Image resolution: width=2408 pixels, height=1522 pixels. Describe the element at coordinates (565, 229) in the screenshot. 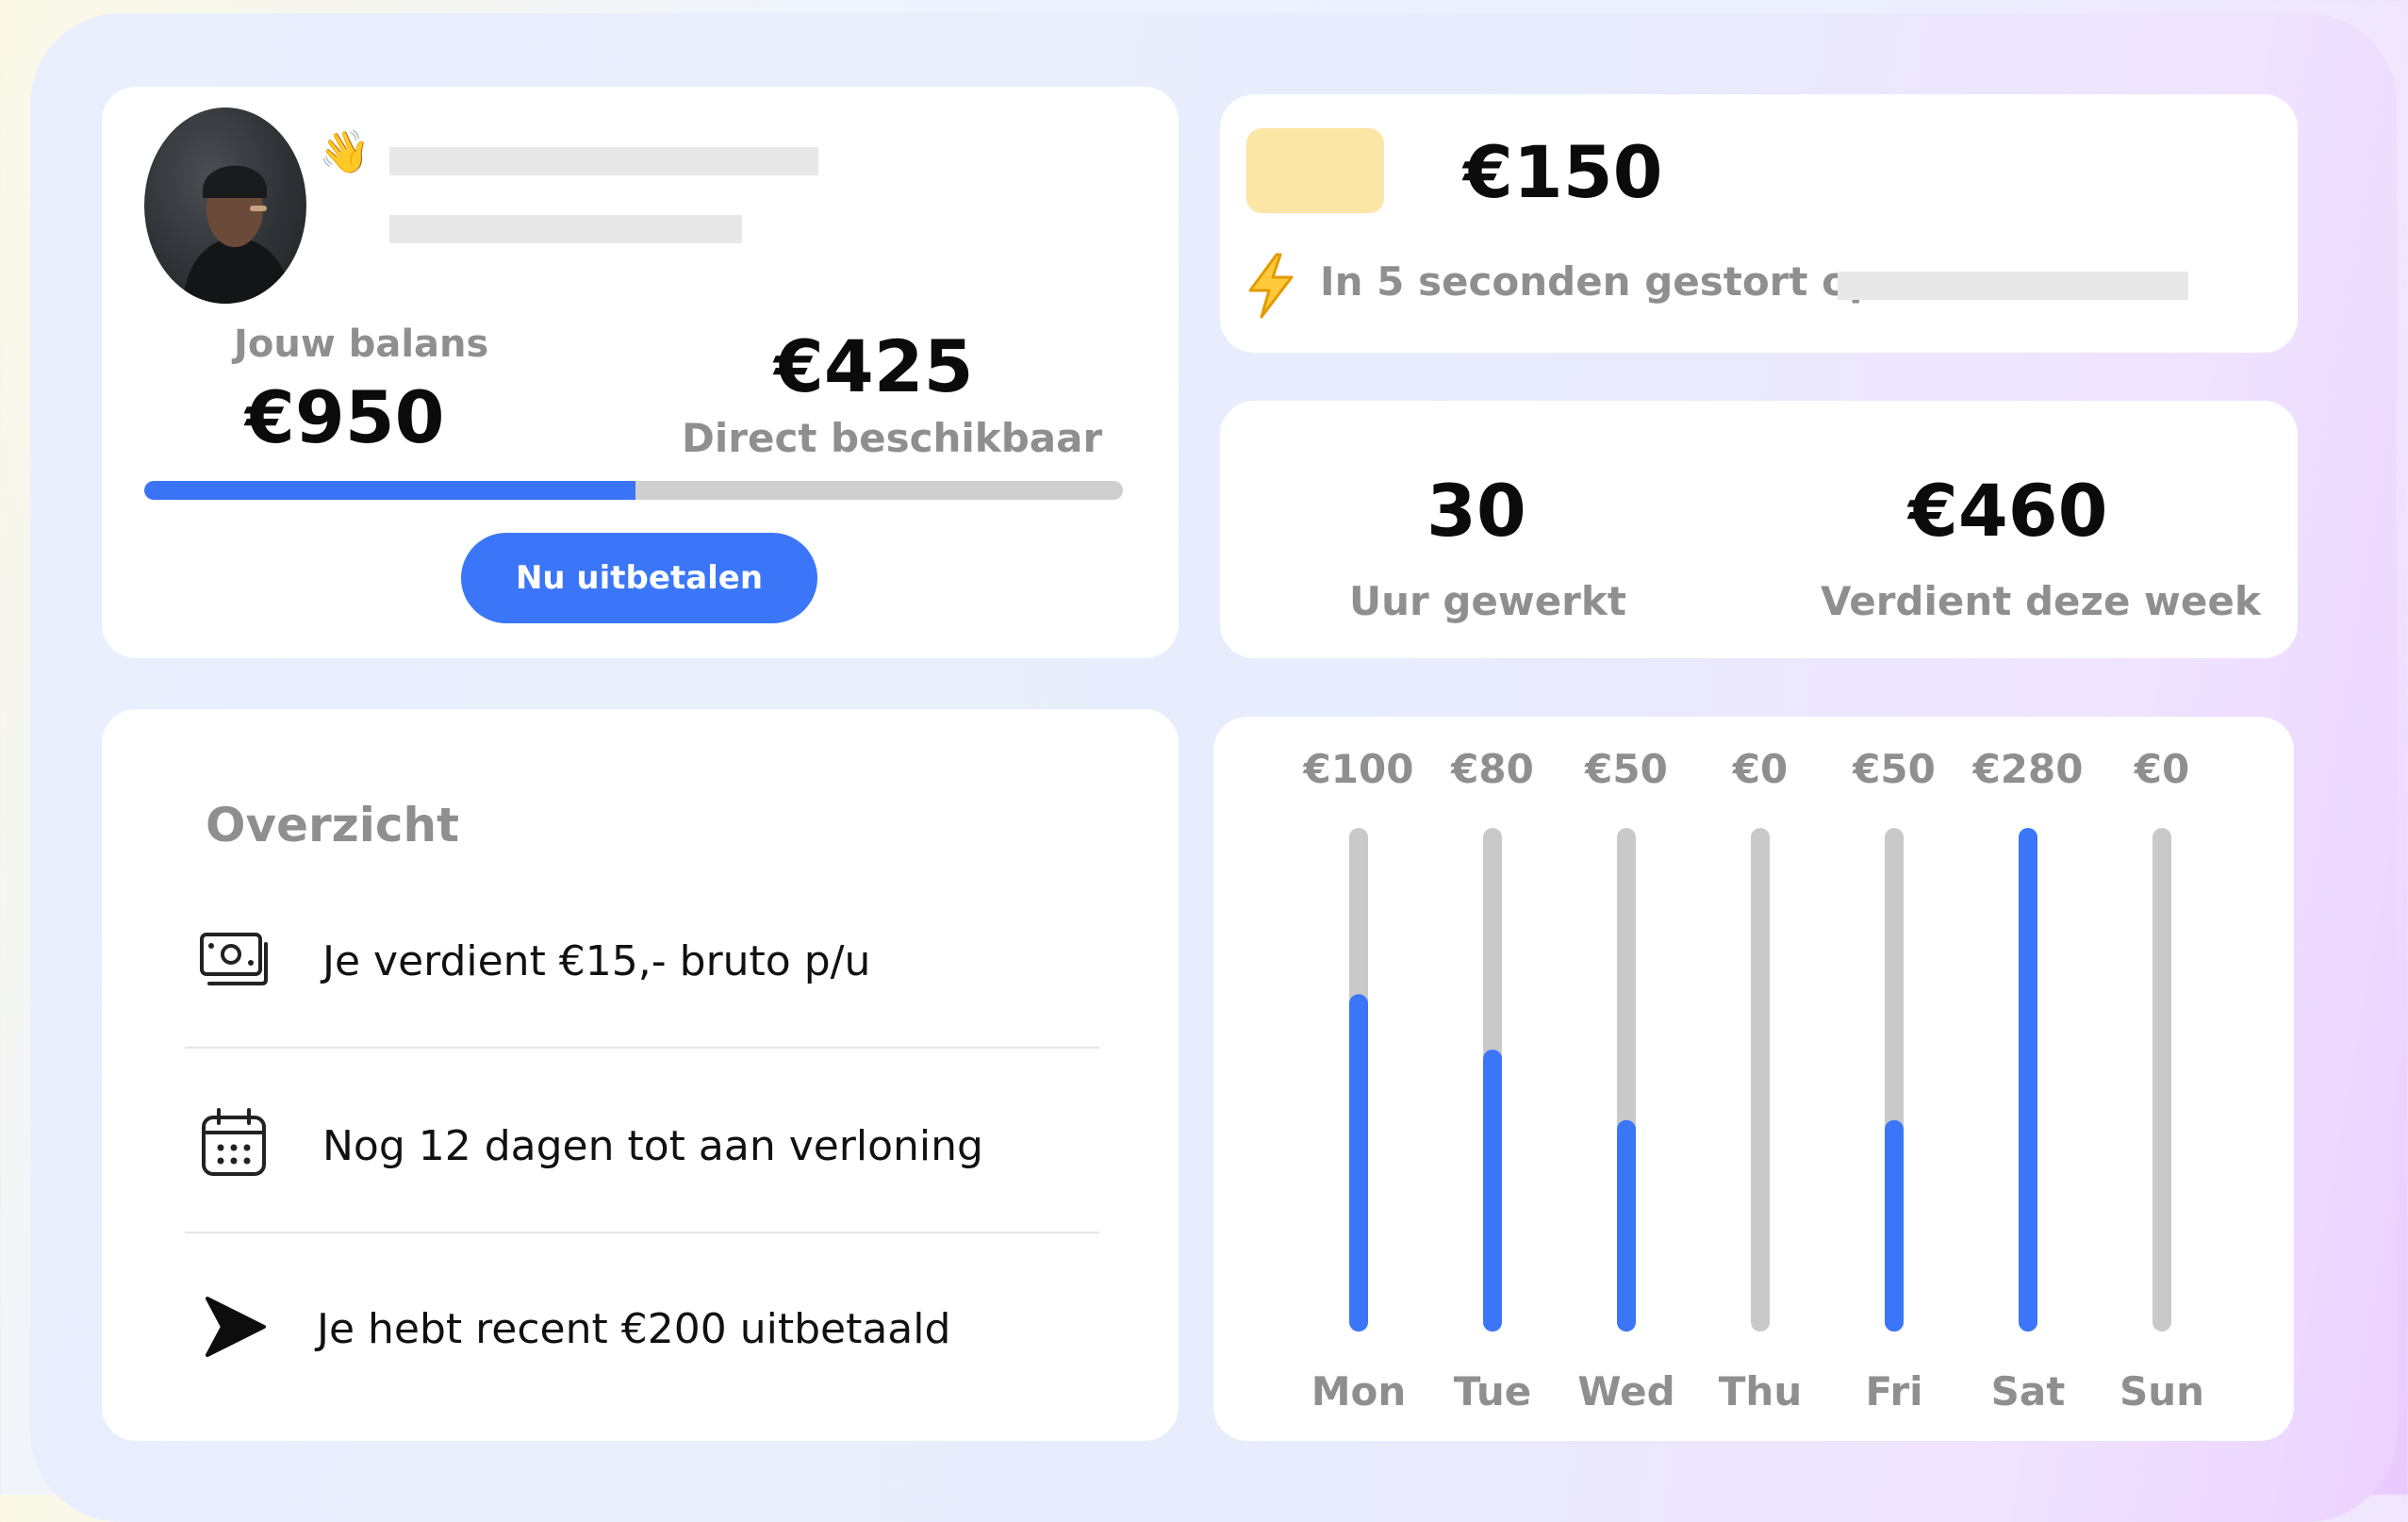

I see `subtitle-placeholder` at that location.